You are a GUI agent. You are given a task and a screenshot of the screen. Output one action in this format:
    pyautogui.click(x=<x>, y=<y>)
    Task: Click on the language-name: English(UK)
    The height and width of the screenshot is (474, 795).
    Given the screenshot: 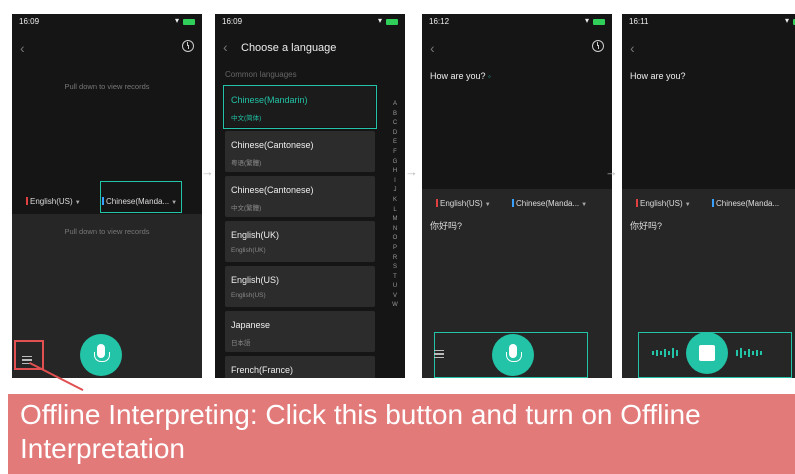 What is the action you would take?
    pyautogui.click(x=255, y=235)
    